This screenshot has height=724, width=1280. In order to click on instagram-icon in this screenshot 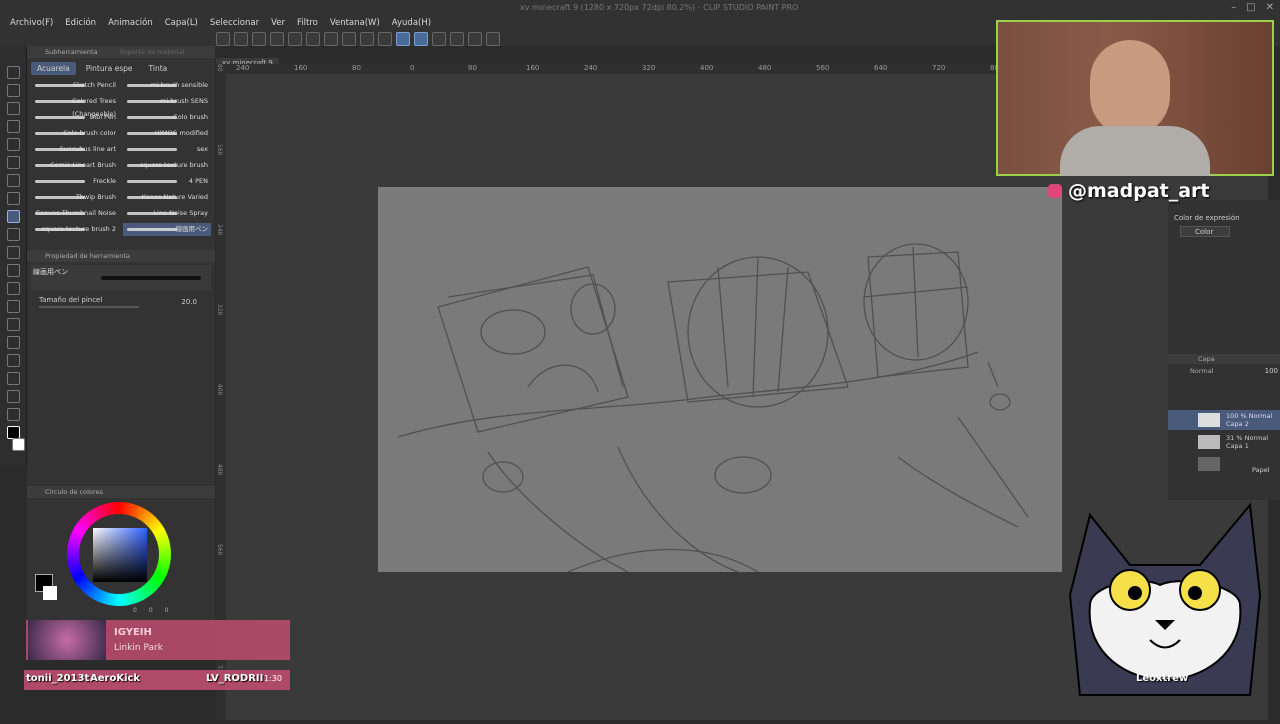, I will do `click(1055, 191)`.